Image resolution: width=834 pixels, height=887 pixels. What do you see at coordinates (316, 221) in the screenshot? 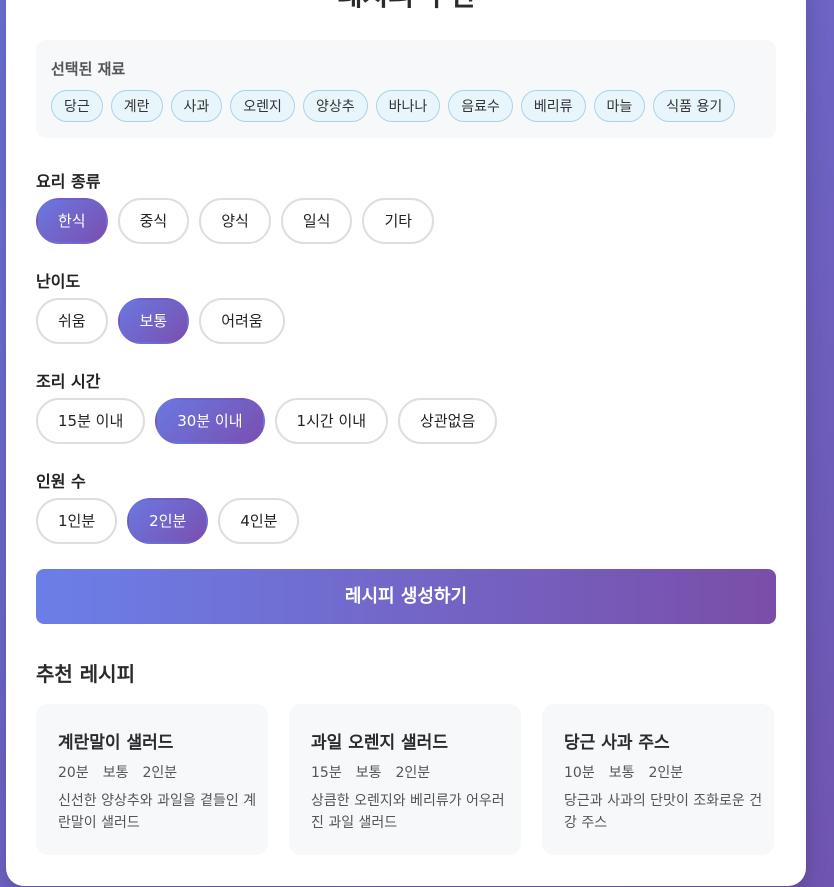
I see `cuisine-option-japanese: 일식` at bounding box center [316, 221].